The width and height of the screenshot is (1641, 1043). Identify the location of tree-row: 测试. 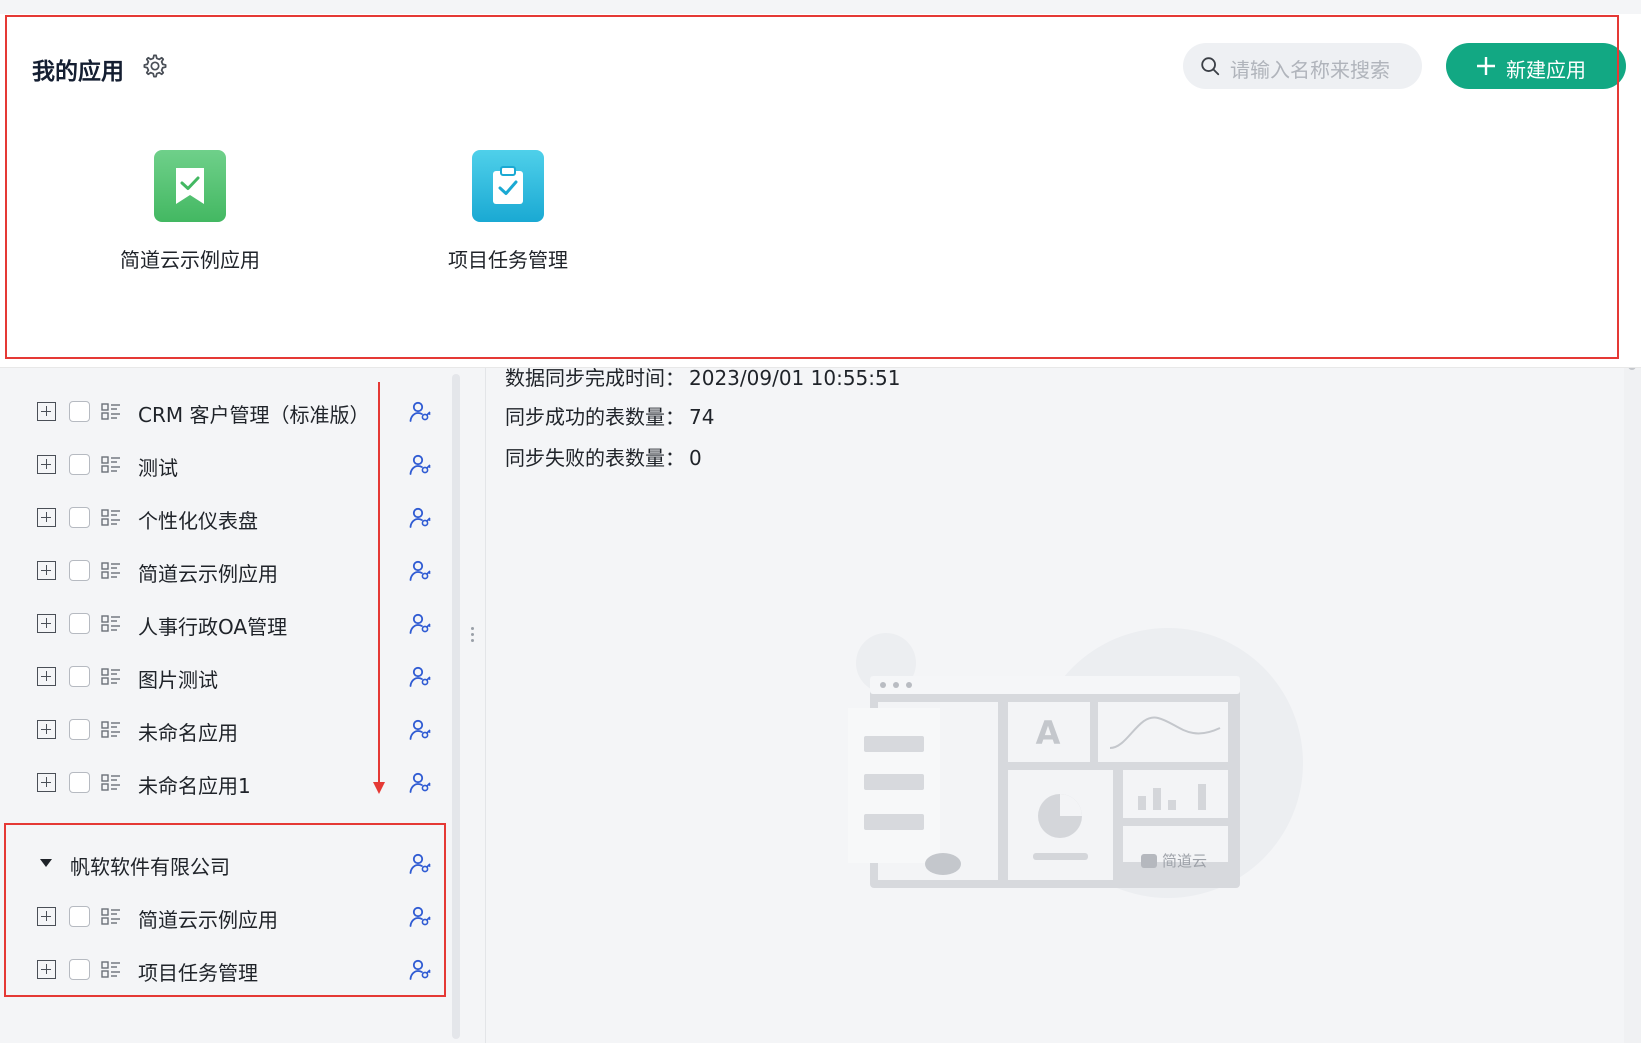
(220, 465).